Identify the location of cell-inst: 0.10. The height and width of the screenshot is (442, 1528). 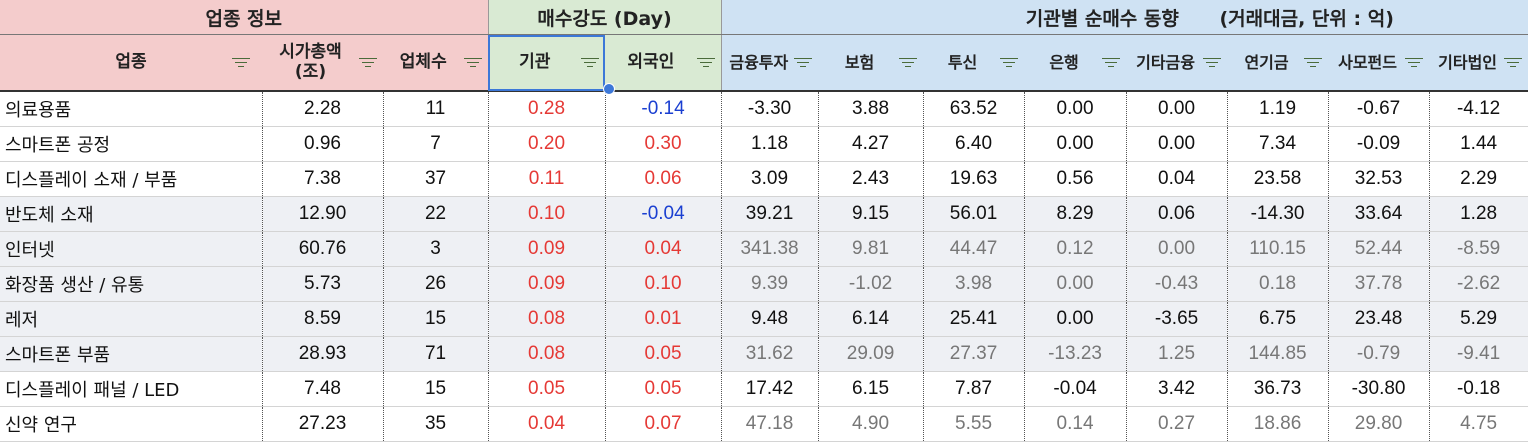
(547, 214).